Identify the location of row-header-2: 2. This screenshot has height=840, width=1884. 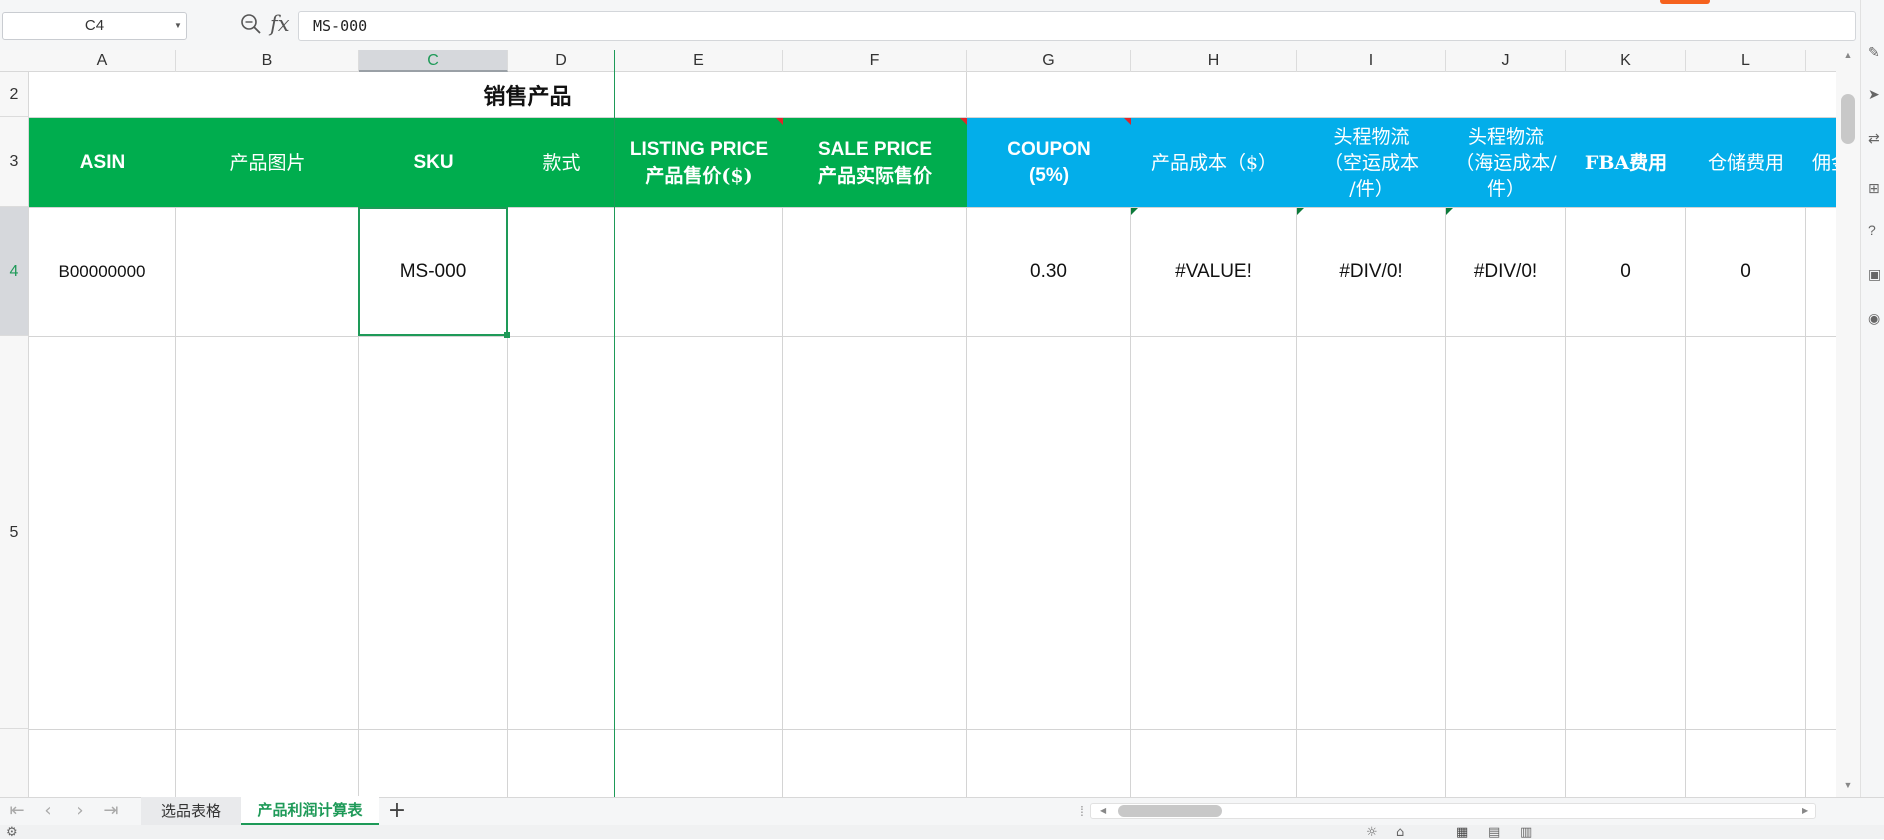
(14, 94).